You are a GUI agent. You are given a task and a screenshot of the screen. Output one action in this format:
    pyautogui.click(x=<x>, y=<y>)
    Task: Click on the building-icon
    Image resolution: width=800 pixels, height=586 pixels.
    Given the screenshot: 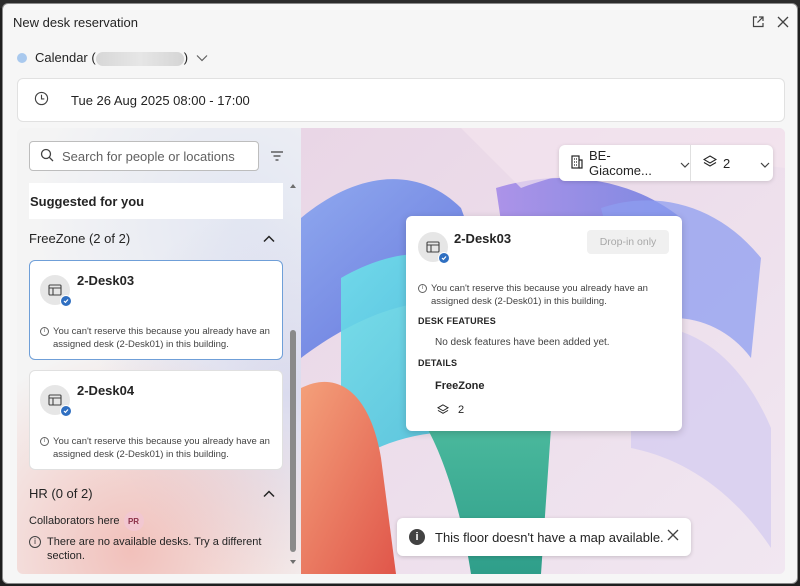 What is the action you would take?
    pyautogui.click(x=577, y=163)
    